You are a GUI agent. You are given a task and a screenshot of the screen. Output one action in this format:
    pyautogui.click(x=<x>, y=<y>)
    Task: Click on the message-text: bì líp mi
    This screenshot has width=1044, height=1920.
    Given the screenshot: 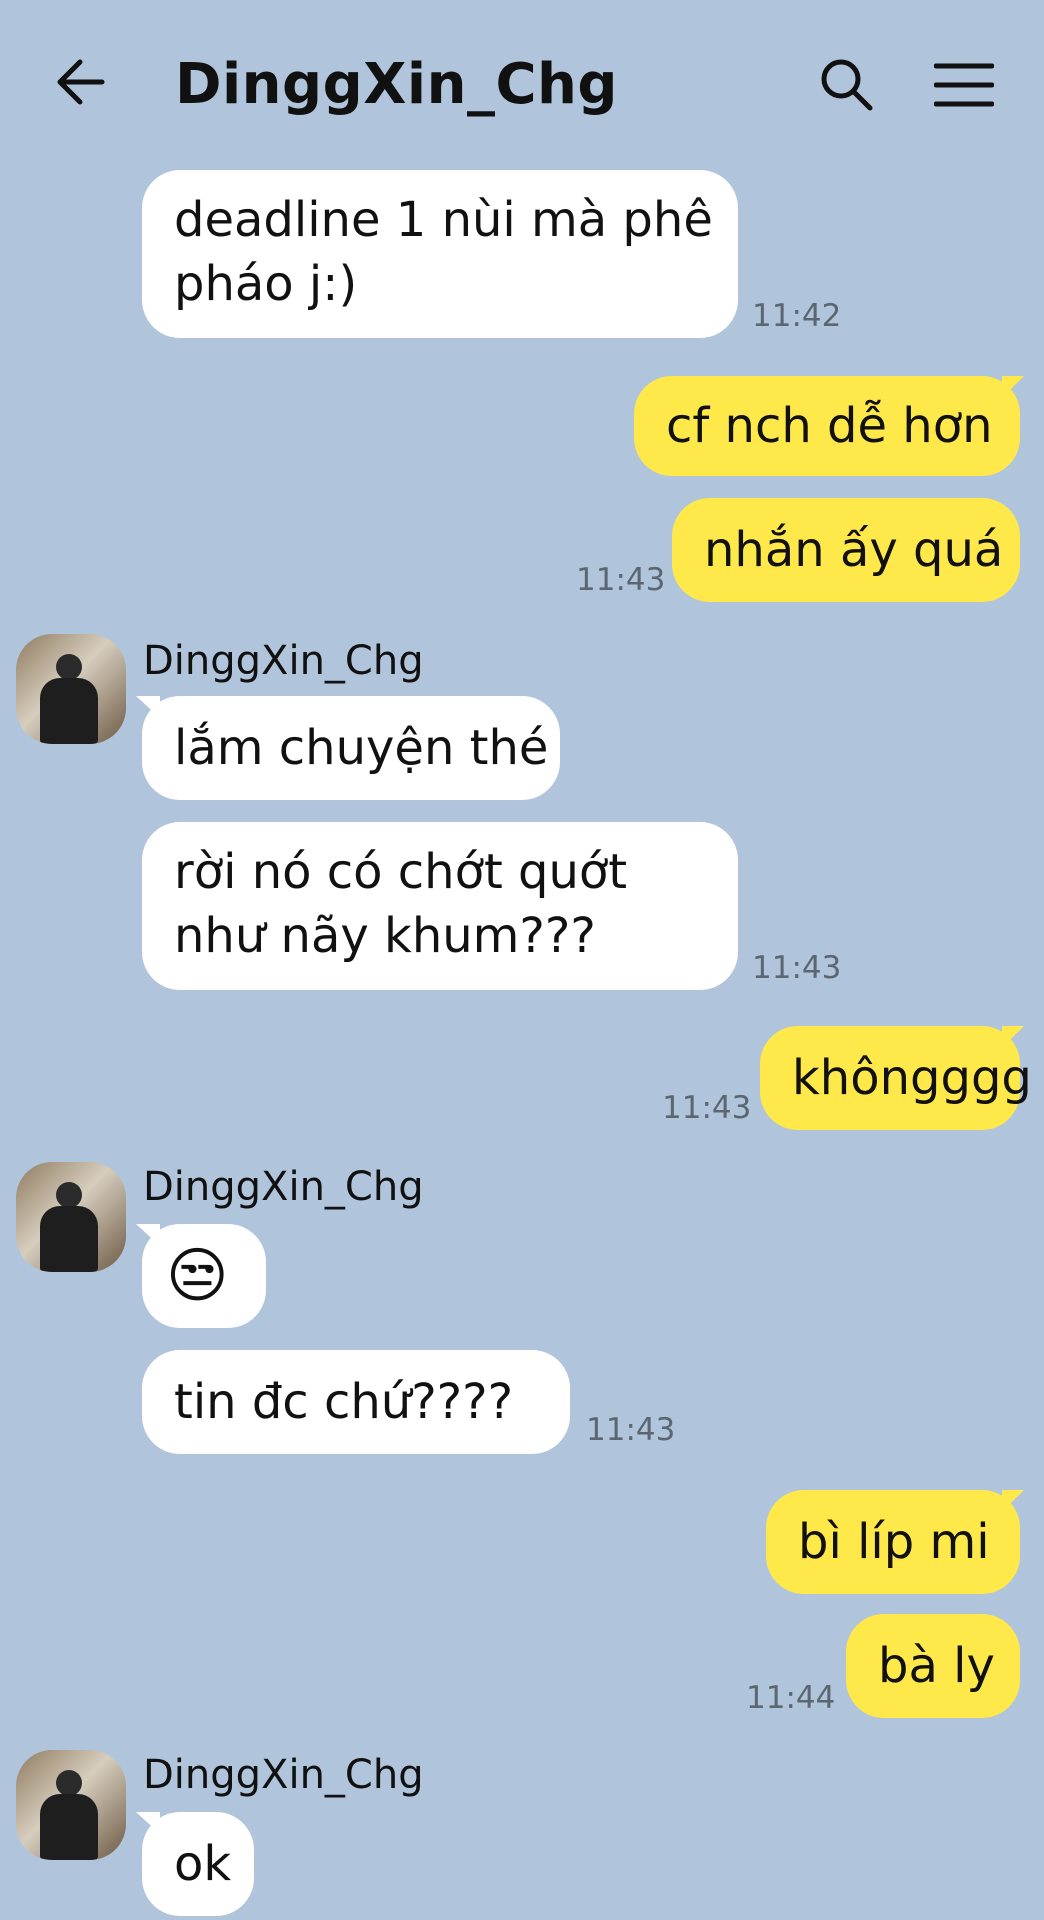 What is the action you would take?
    pyautogui.click(x=894, y=1542)
    